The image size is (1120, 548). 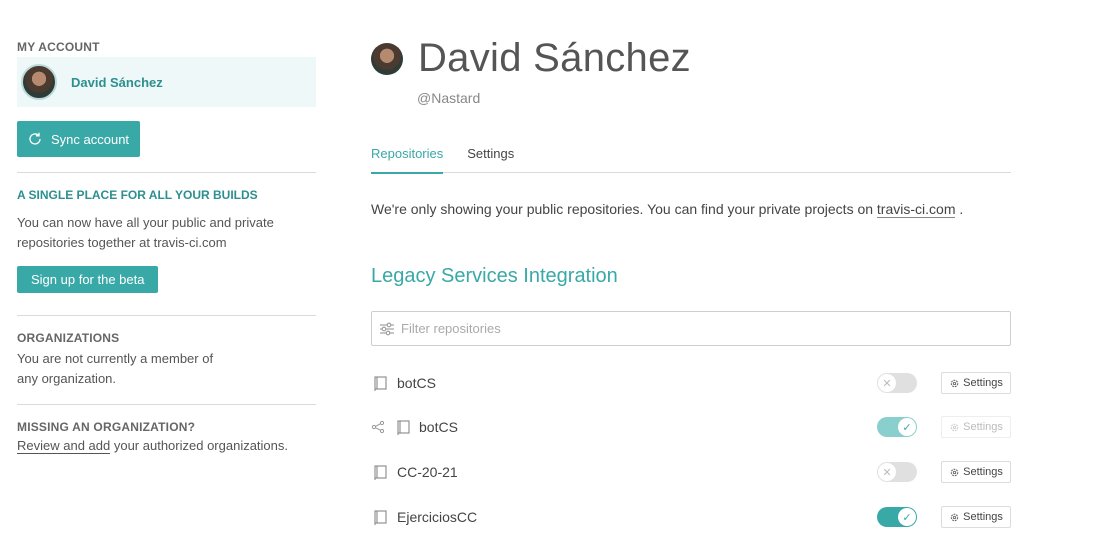 What do you see at coordinates (959, 209) in the screenshot?
I see `notice-end: .` at bounding box center [959, 209].